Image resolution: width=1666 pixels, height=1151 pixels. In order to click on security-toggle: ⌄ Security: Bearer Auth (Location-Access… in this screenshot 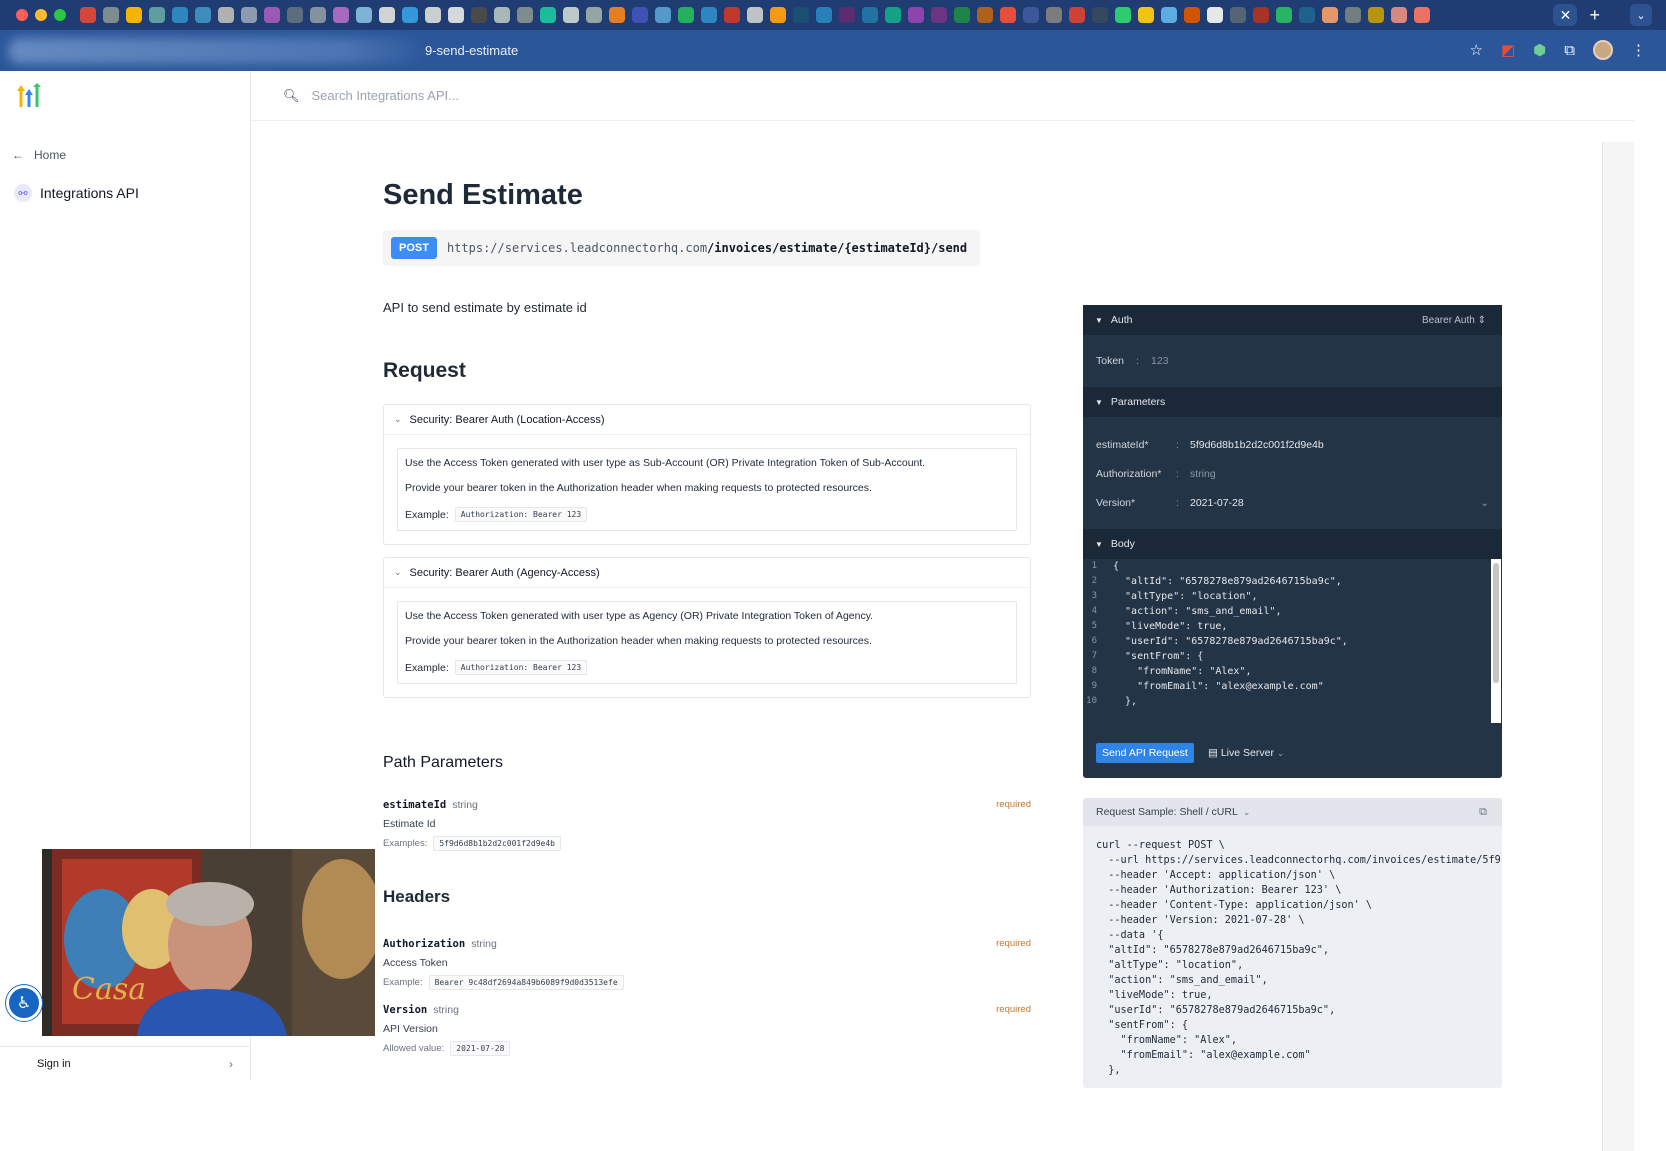, I will do `click(707, 420)`.